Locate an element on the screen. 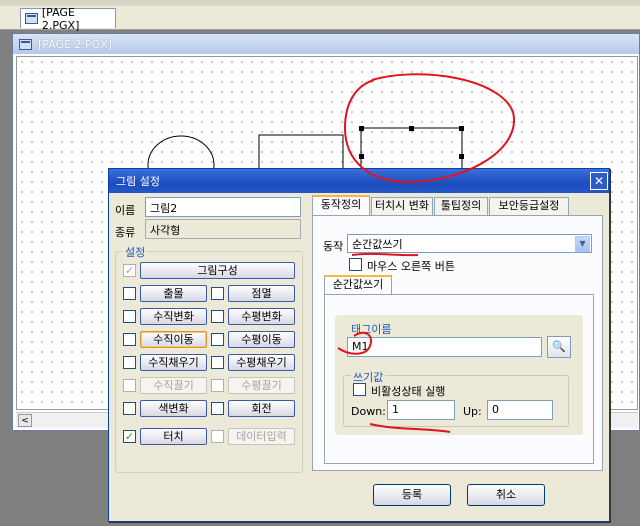 Image resolution: width=640 pixels, height=526 pixels. cancel-button: 취소 is located at coordinates (506, 495).